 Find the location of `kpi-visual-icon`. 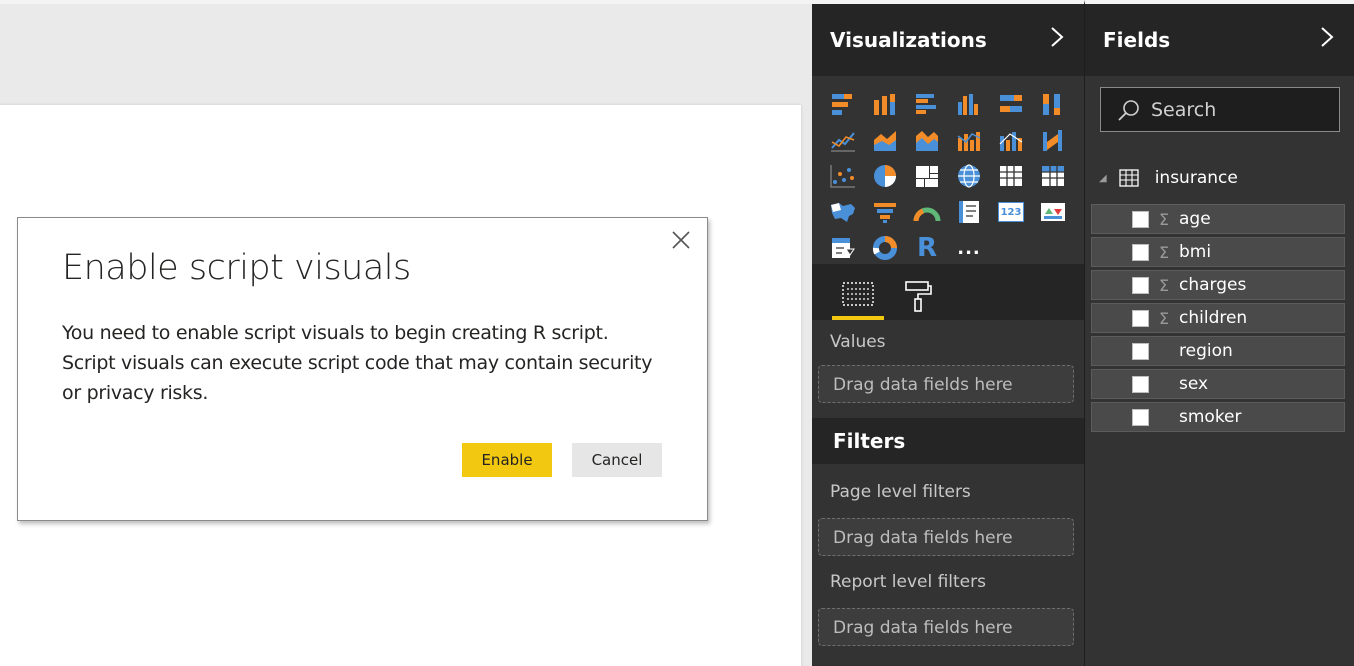

kpi-visual-icon is located at coordinates (1053, 212).